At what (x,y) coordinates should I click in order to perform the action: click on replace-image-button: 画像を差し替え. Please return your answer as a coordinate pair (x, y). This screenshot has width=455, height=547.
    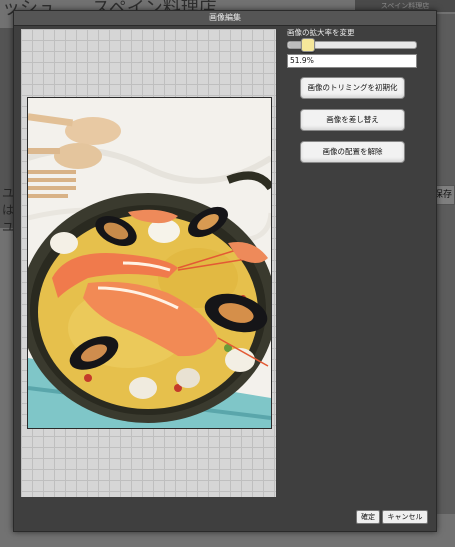
    Looking at the image, I should click on (352, 120).